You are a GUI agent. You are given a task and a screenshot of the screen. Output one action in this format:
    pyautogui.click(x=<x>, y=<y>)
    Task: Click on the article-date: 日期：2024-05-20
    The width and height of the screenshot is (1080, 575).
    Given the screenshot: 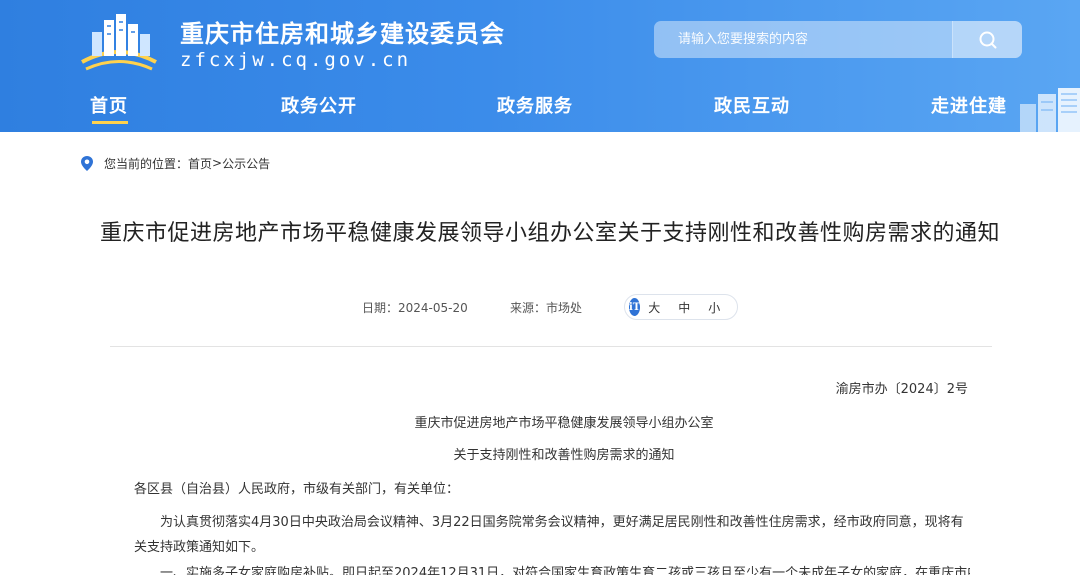 What is the action you would take?
    pyautogui.click(x=415, y=308)
    